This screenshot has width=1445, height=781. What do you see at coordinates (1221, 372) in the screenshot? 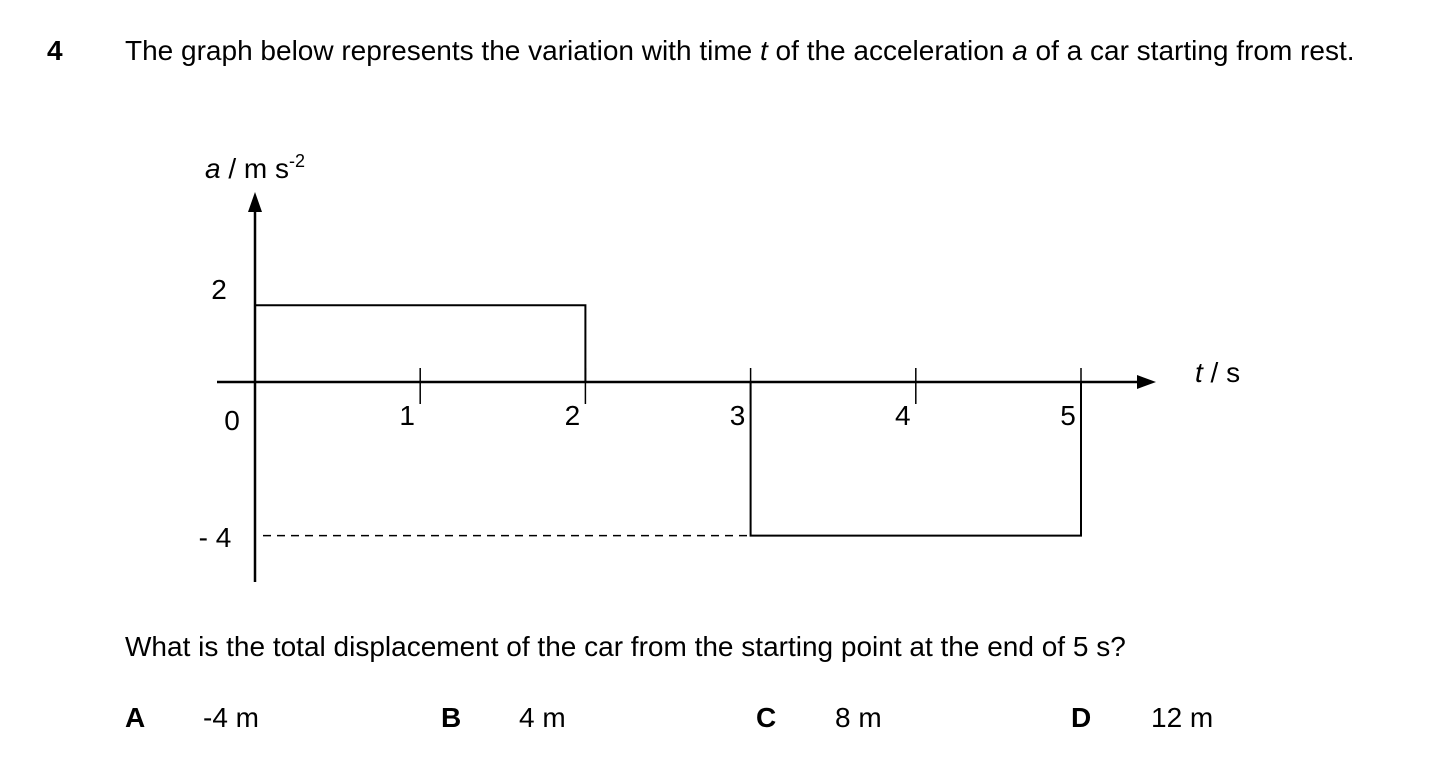
I see `x-axis-label-unit: / s` at bounding box center [1221, 372].